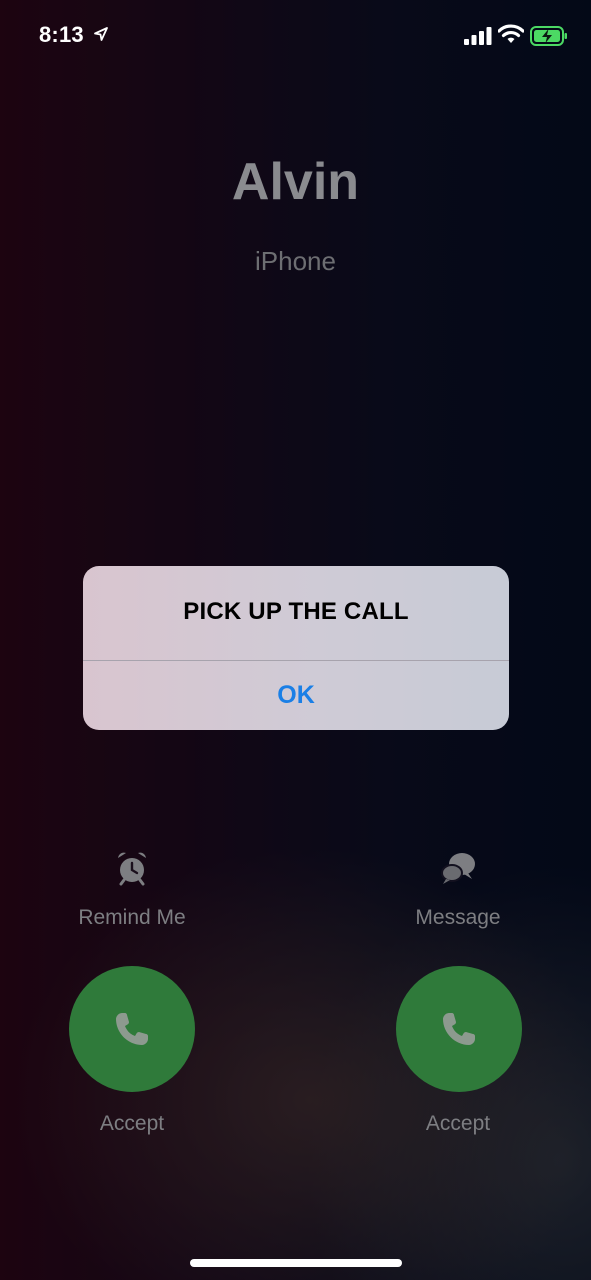 Image resolution: width=591 pixels, height=1280 pixels. Describe the element at coordinates (132, 869) in the screenshot. I see `alarm-clock-icon` at that location.